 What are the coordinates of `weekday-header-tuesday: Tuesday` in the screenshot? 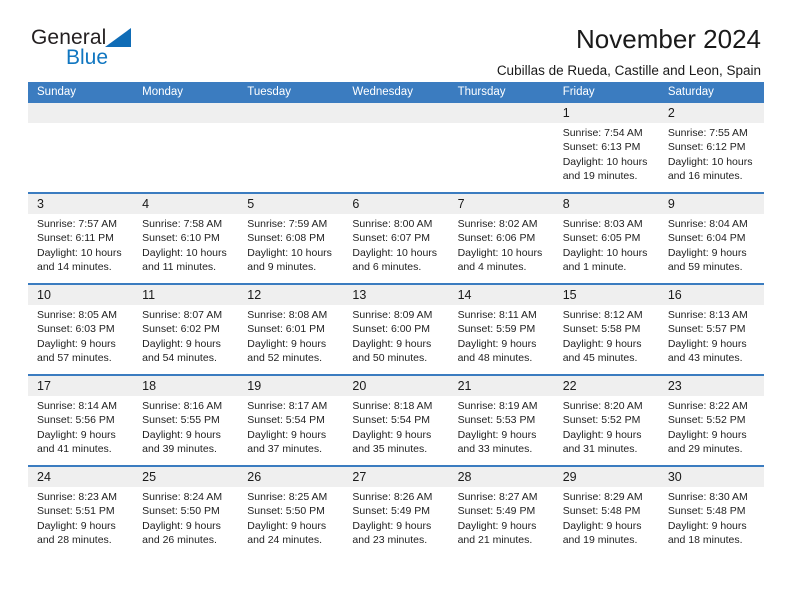 It's located at (269, 92).